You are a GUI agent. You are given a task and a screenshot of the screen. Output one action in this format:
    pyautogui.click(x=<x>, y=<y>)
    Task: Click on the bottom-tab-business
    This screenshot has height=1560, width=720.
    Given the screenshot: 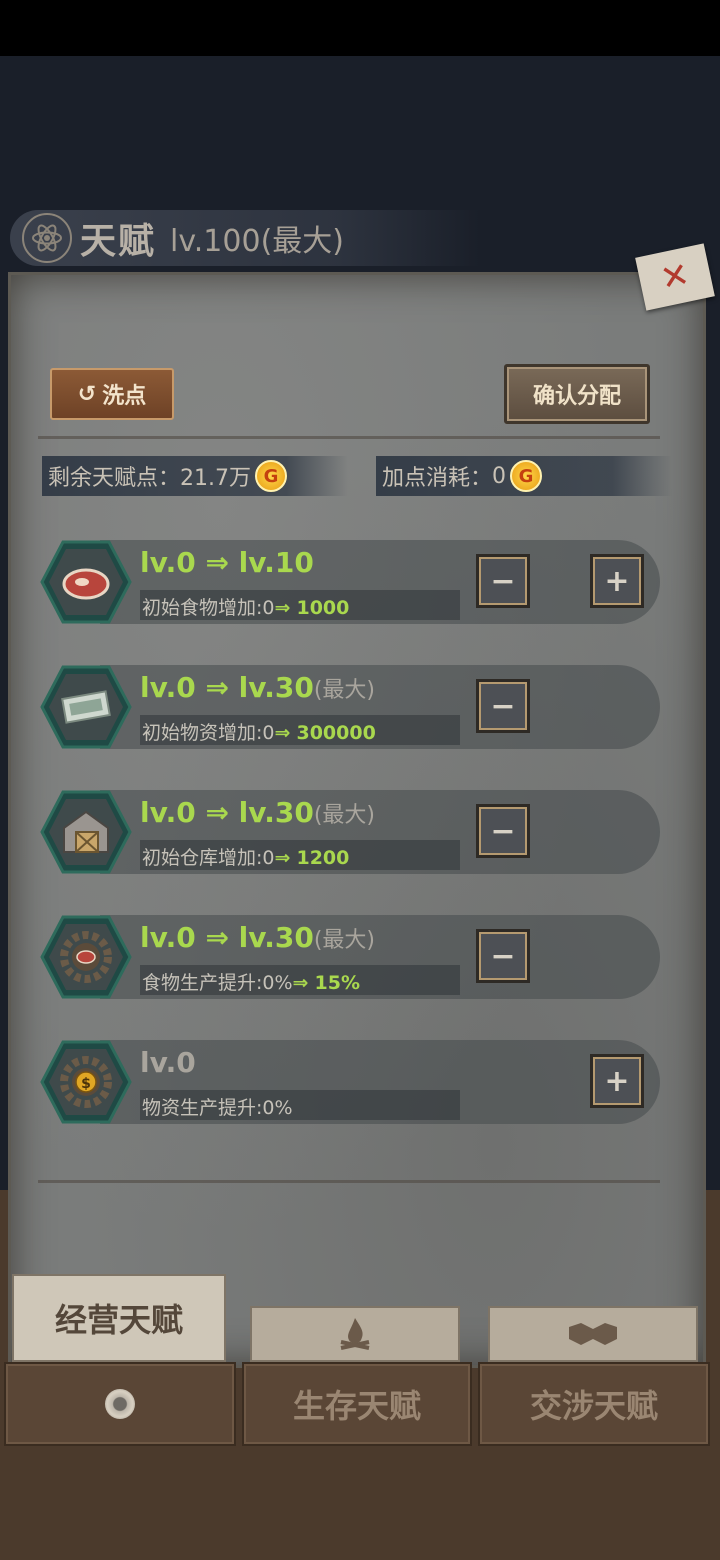 What is the action you would take?
    pyautogui.click(x=120, y=1404)
    